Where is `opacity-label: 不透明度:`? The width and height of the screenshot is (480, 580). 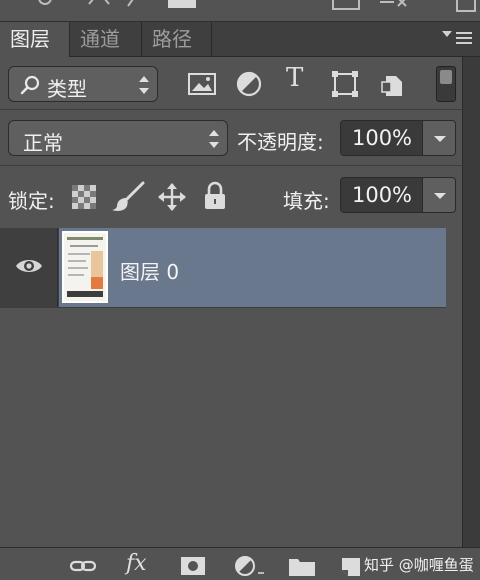
opacity-label: 不透明度: is located at coordinates (280, 142).